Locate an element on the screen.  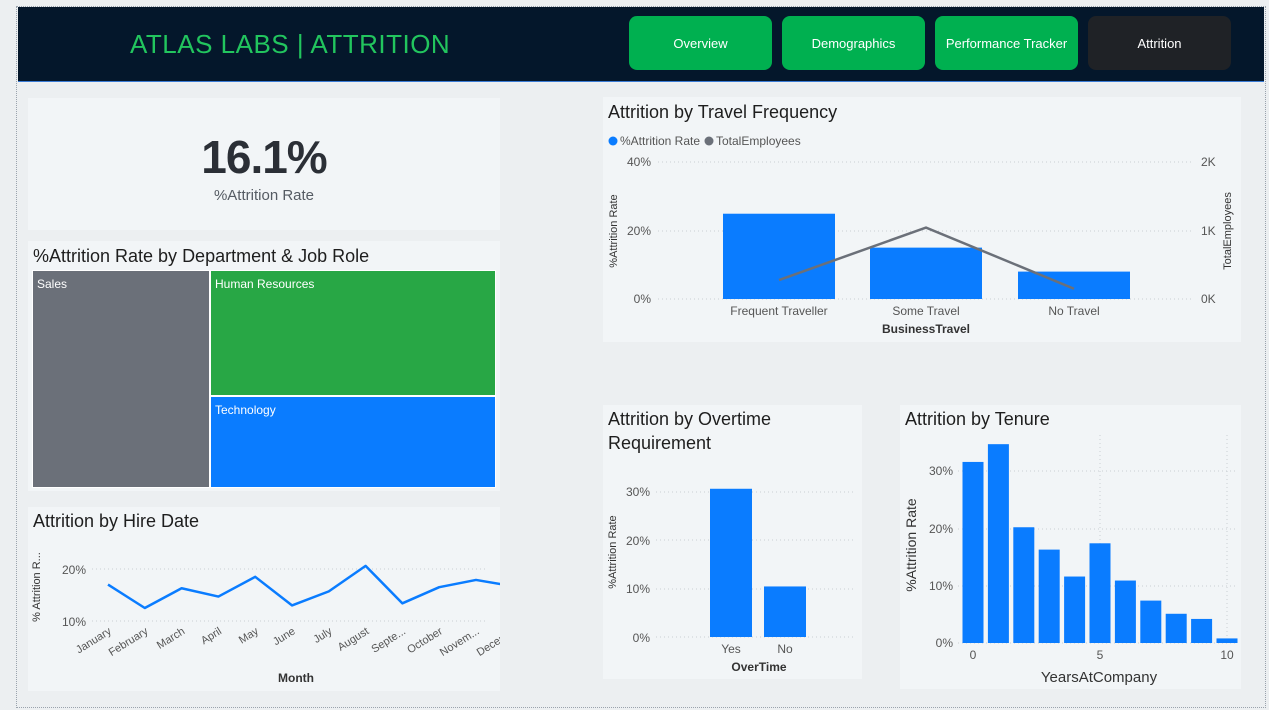
travel-xlabel: BusinessTravel is located at coordinates (926, 329).